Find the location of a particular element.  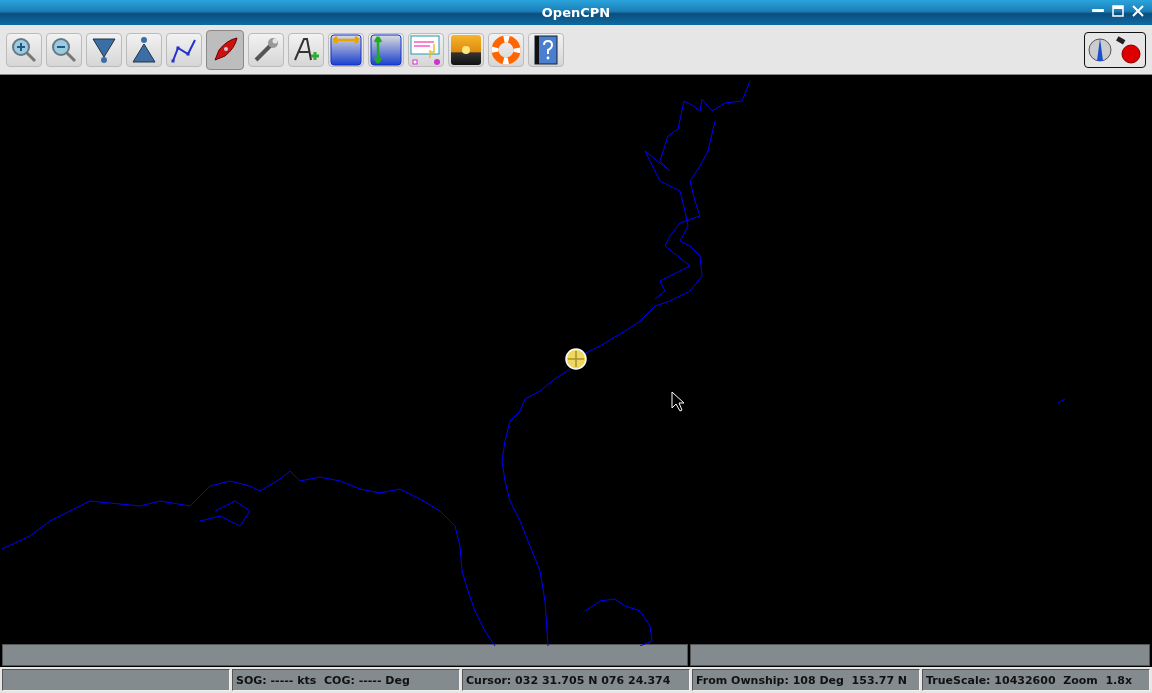

zoom-in-icon is located at coordinates (24, 49).